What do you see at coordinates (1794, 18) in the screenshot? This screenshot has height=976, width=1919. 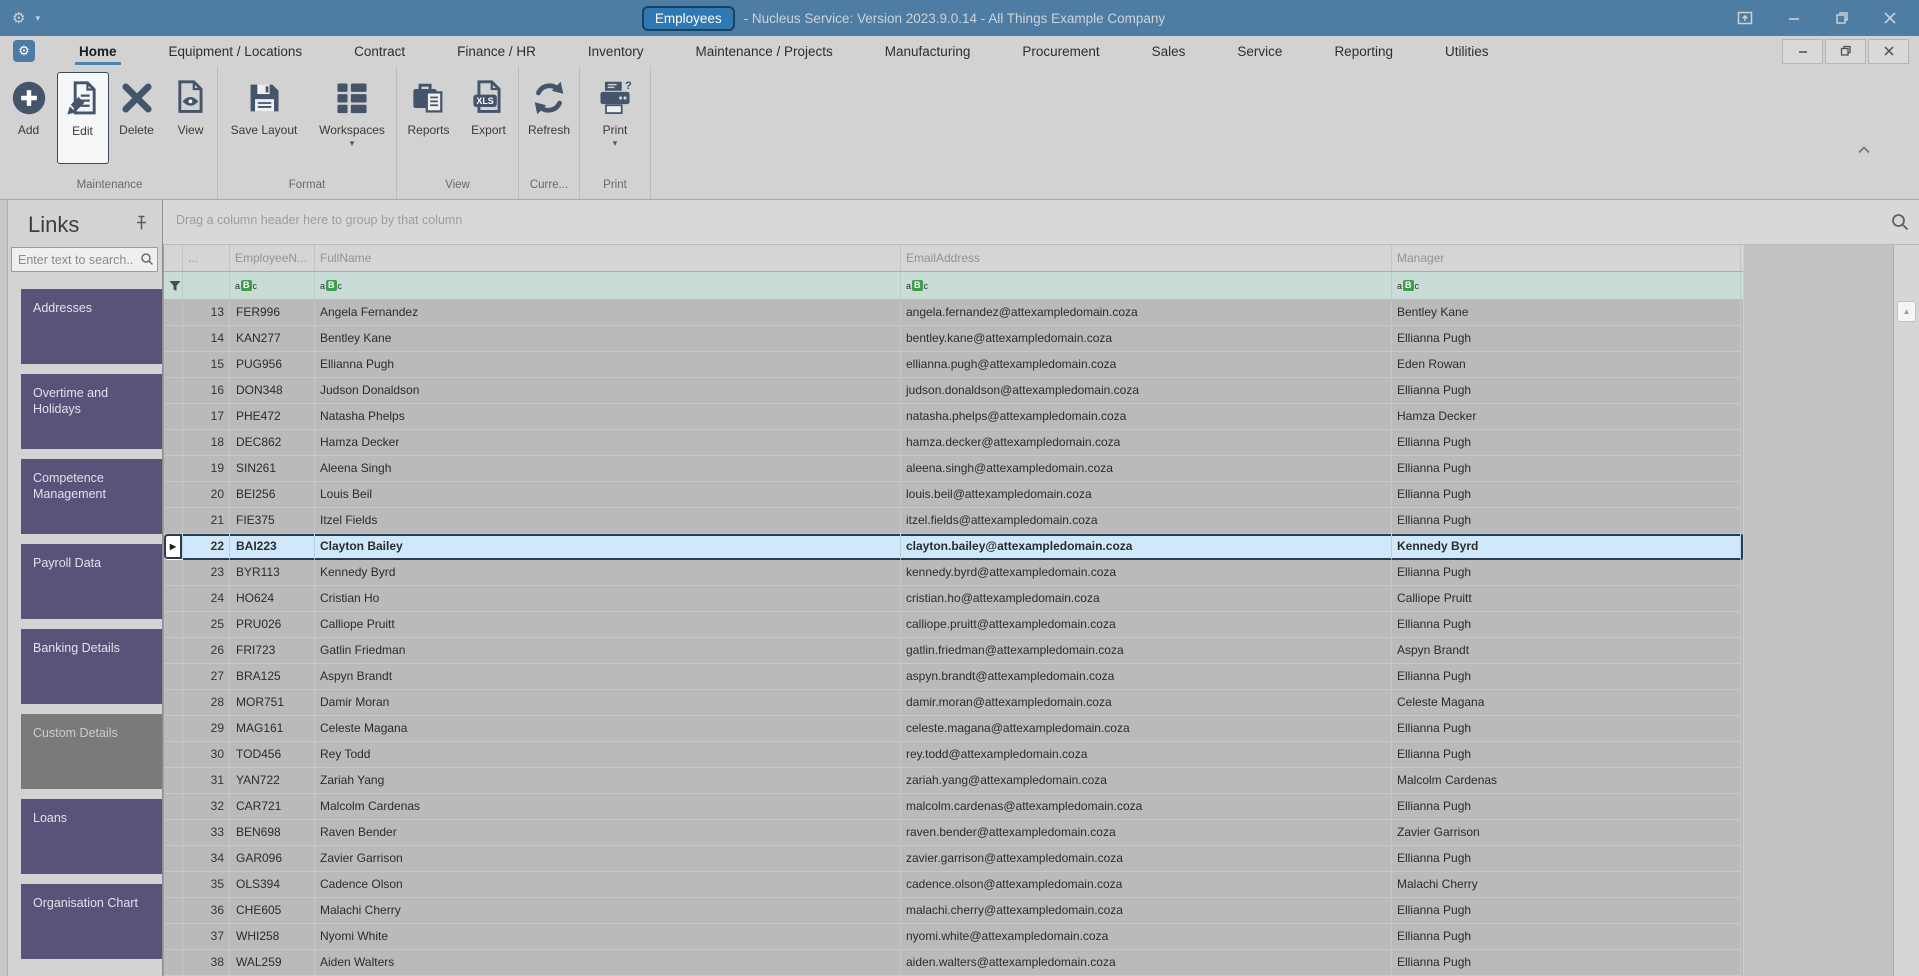 I see `minimize-window-icon` at bounding box center [1794, 18].